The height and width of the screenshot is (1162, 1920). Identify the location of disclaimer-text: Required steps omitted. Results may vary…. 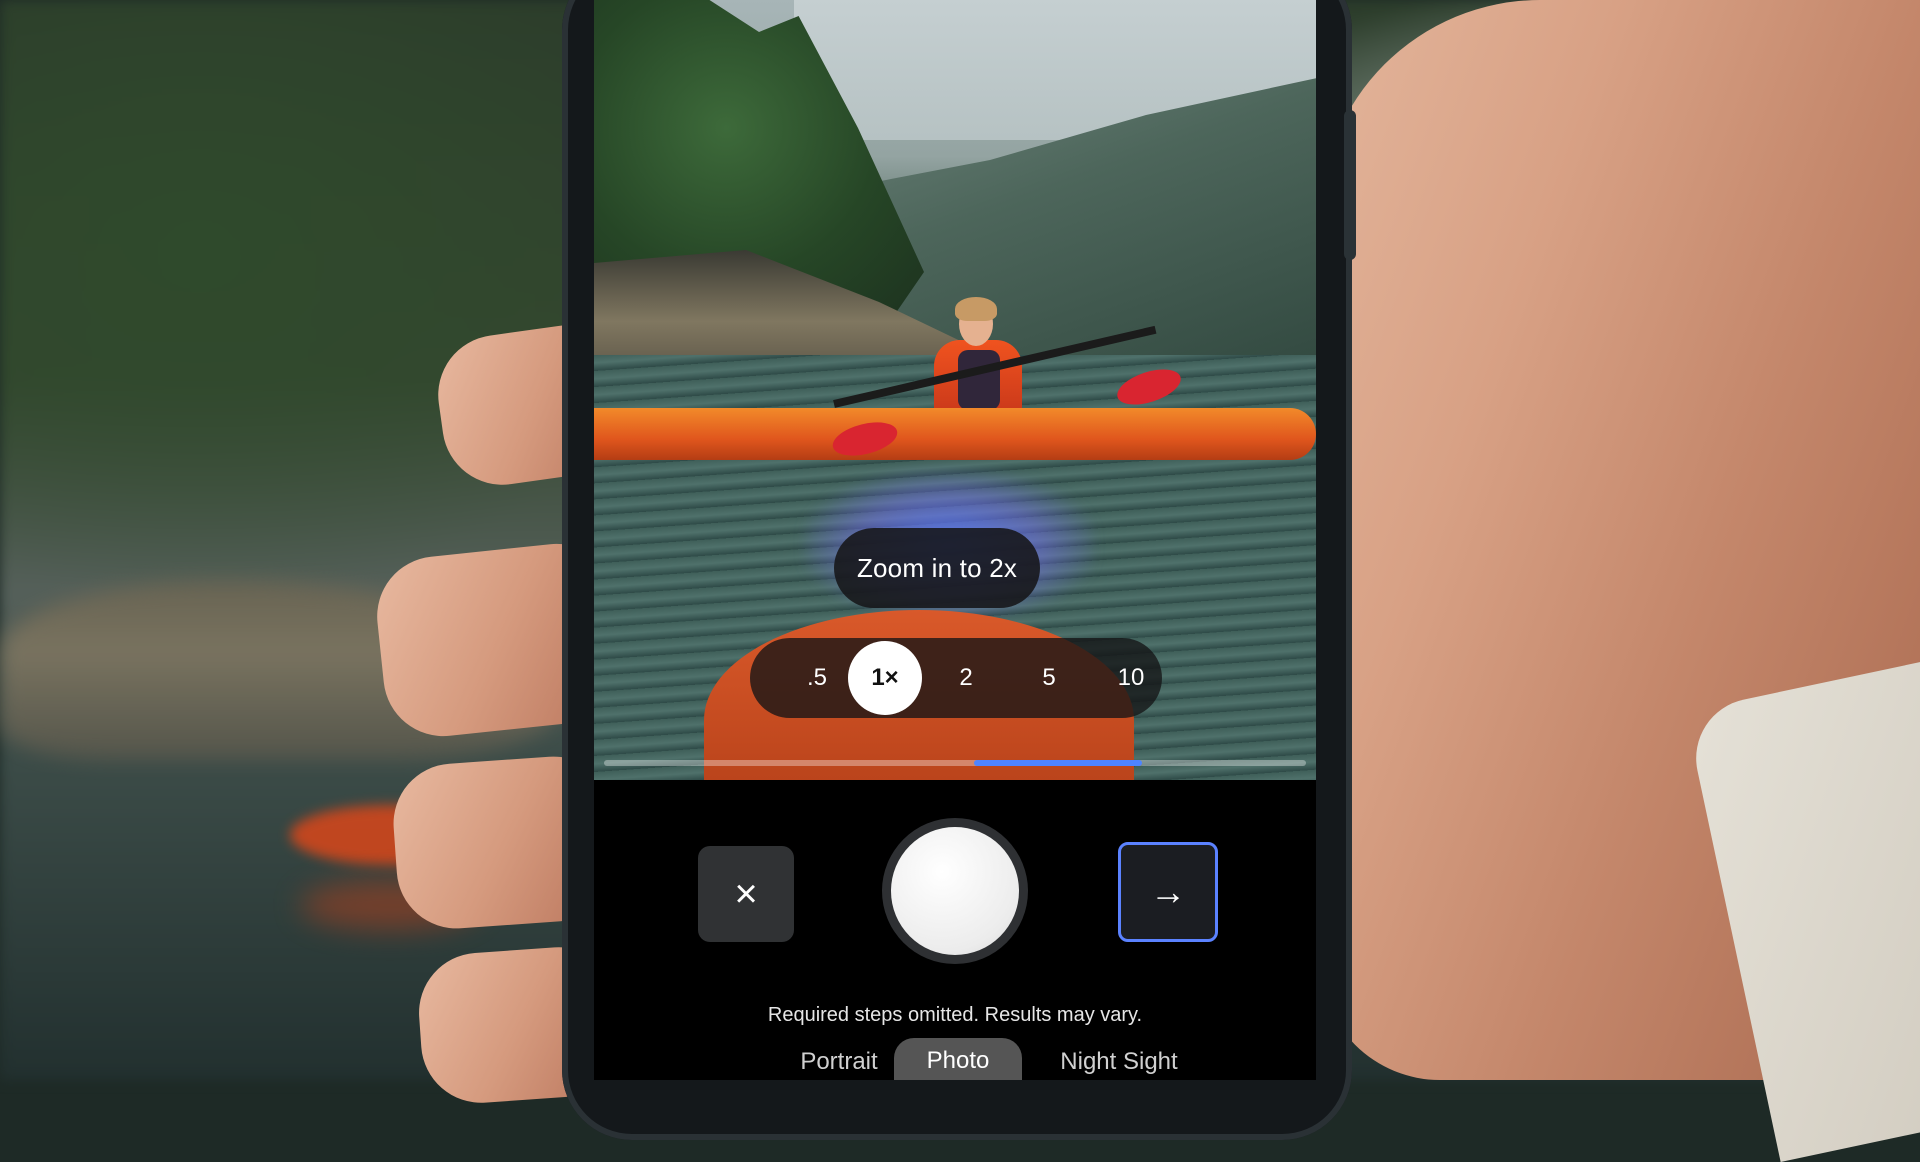
(955, 1015).